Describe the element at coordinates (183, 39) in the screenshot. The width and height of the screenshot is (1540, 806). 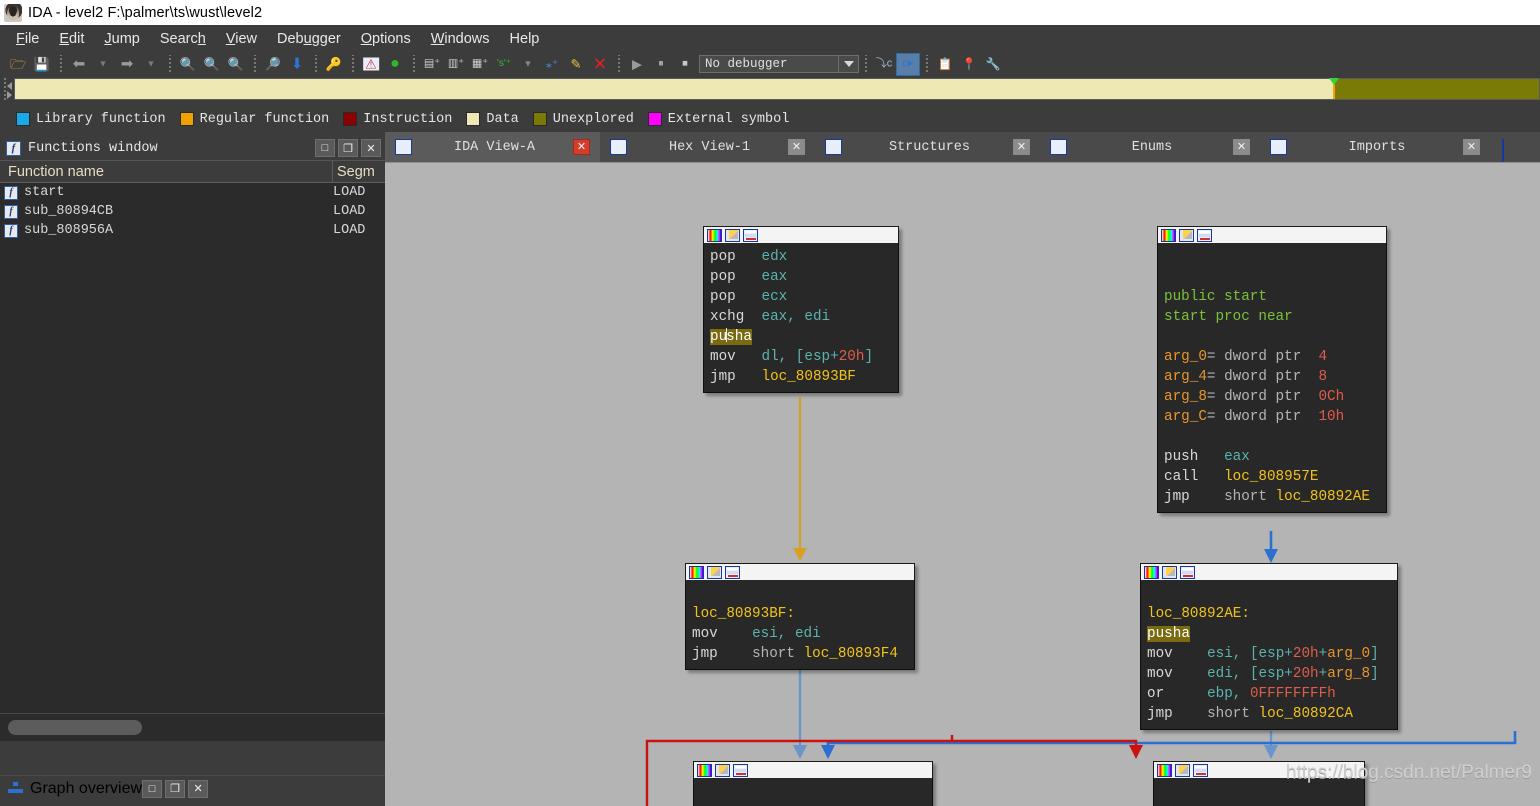
I see `menu-item-search: Search` at that location.